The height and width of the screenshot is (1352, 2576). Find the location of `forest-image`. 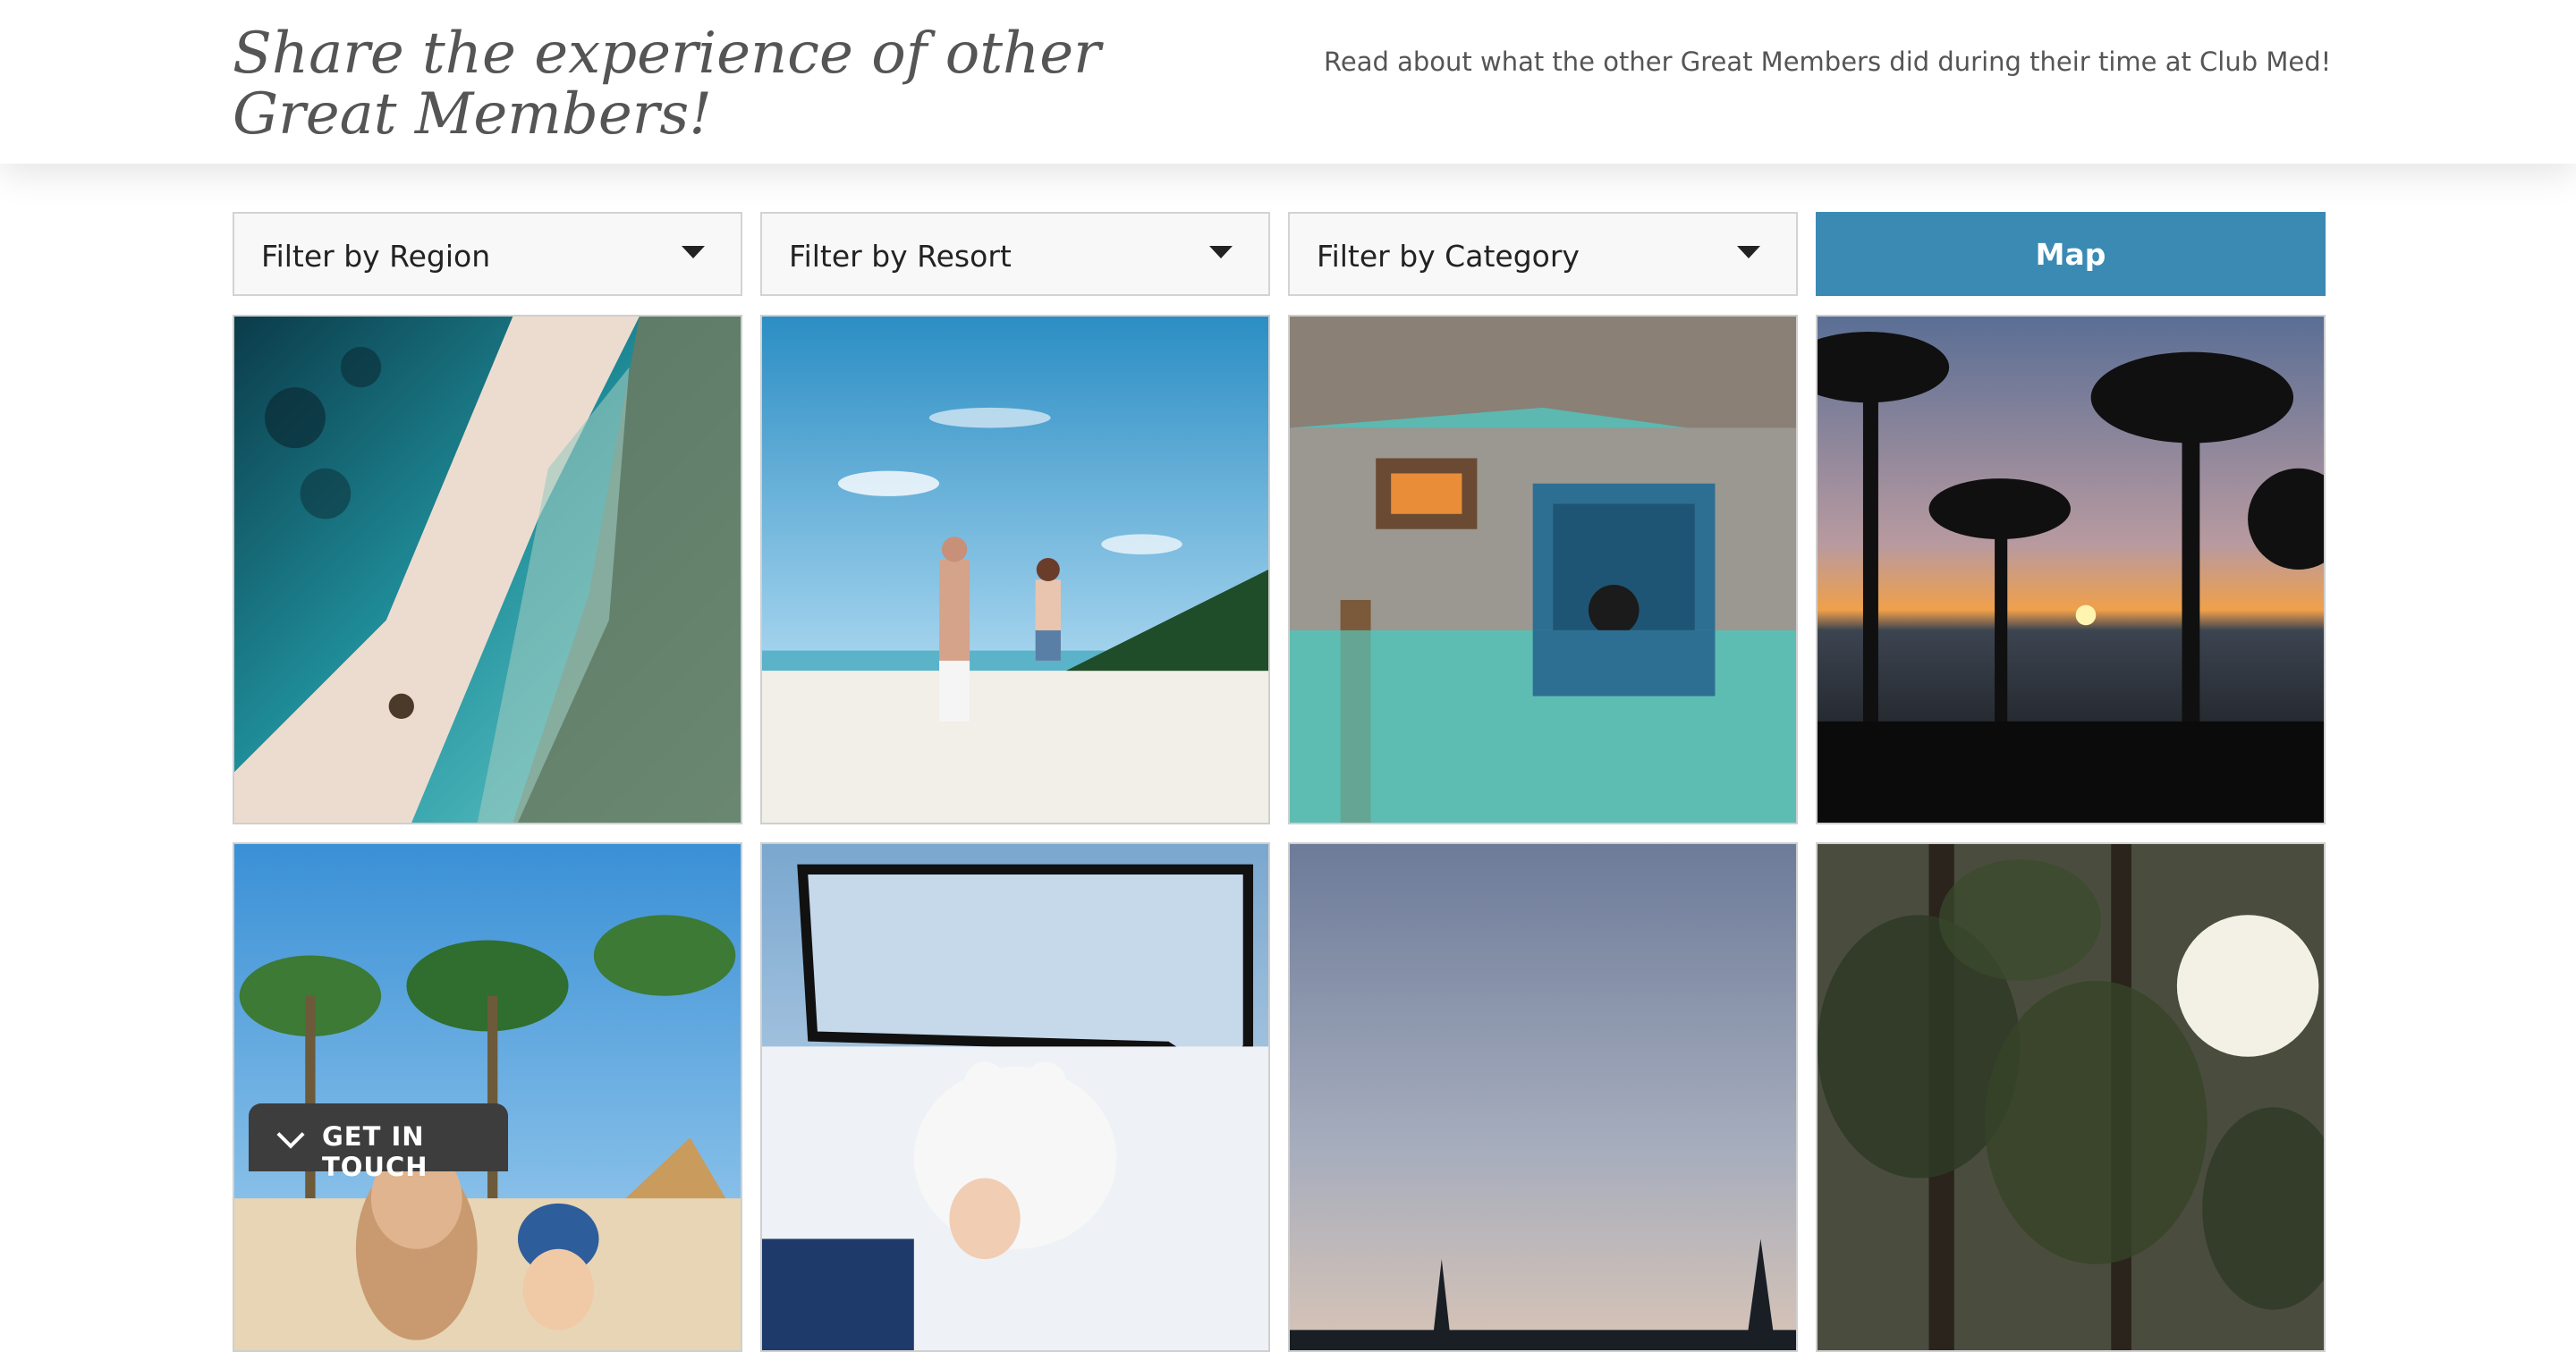

forest-image is located at coordinates (2071, 1097).